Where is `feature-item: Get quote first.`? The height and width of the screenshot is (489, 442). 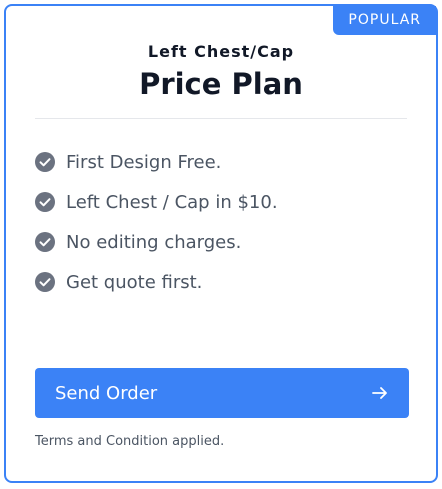 feature-item: Get quote first. is located at coordinates (156, 282).